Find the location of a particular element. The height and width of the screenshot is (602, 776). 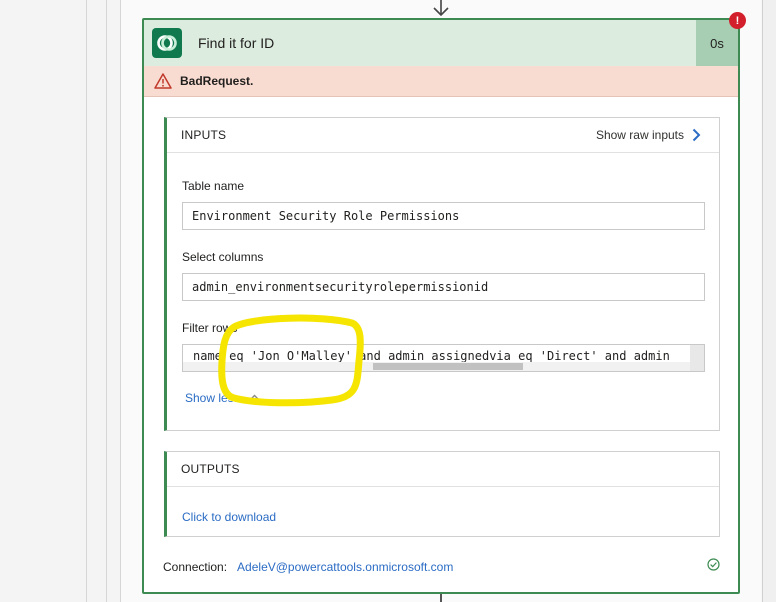

chevron-up-icon is located at coordinates (254, 398).